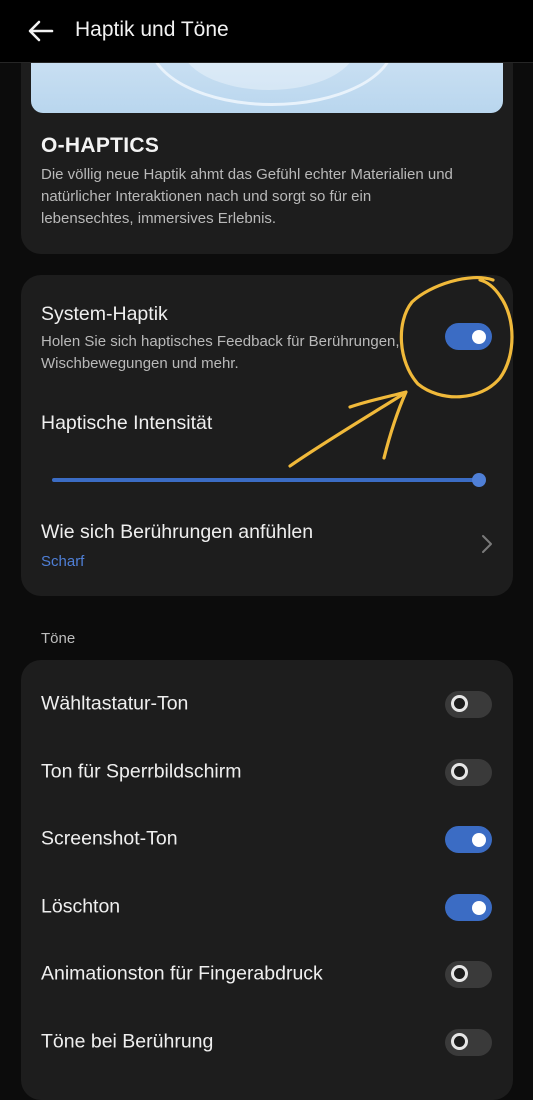 The height and width of the screenshot is (1100, 533). Describe the element at coordinates (266, 480) in the screenshot. I see `haptic-intensity-slider` at that location.